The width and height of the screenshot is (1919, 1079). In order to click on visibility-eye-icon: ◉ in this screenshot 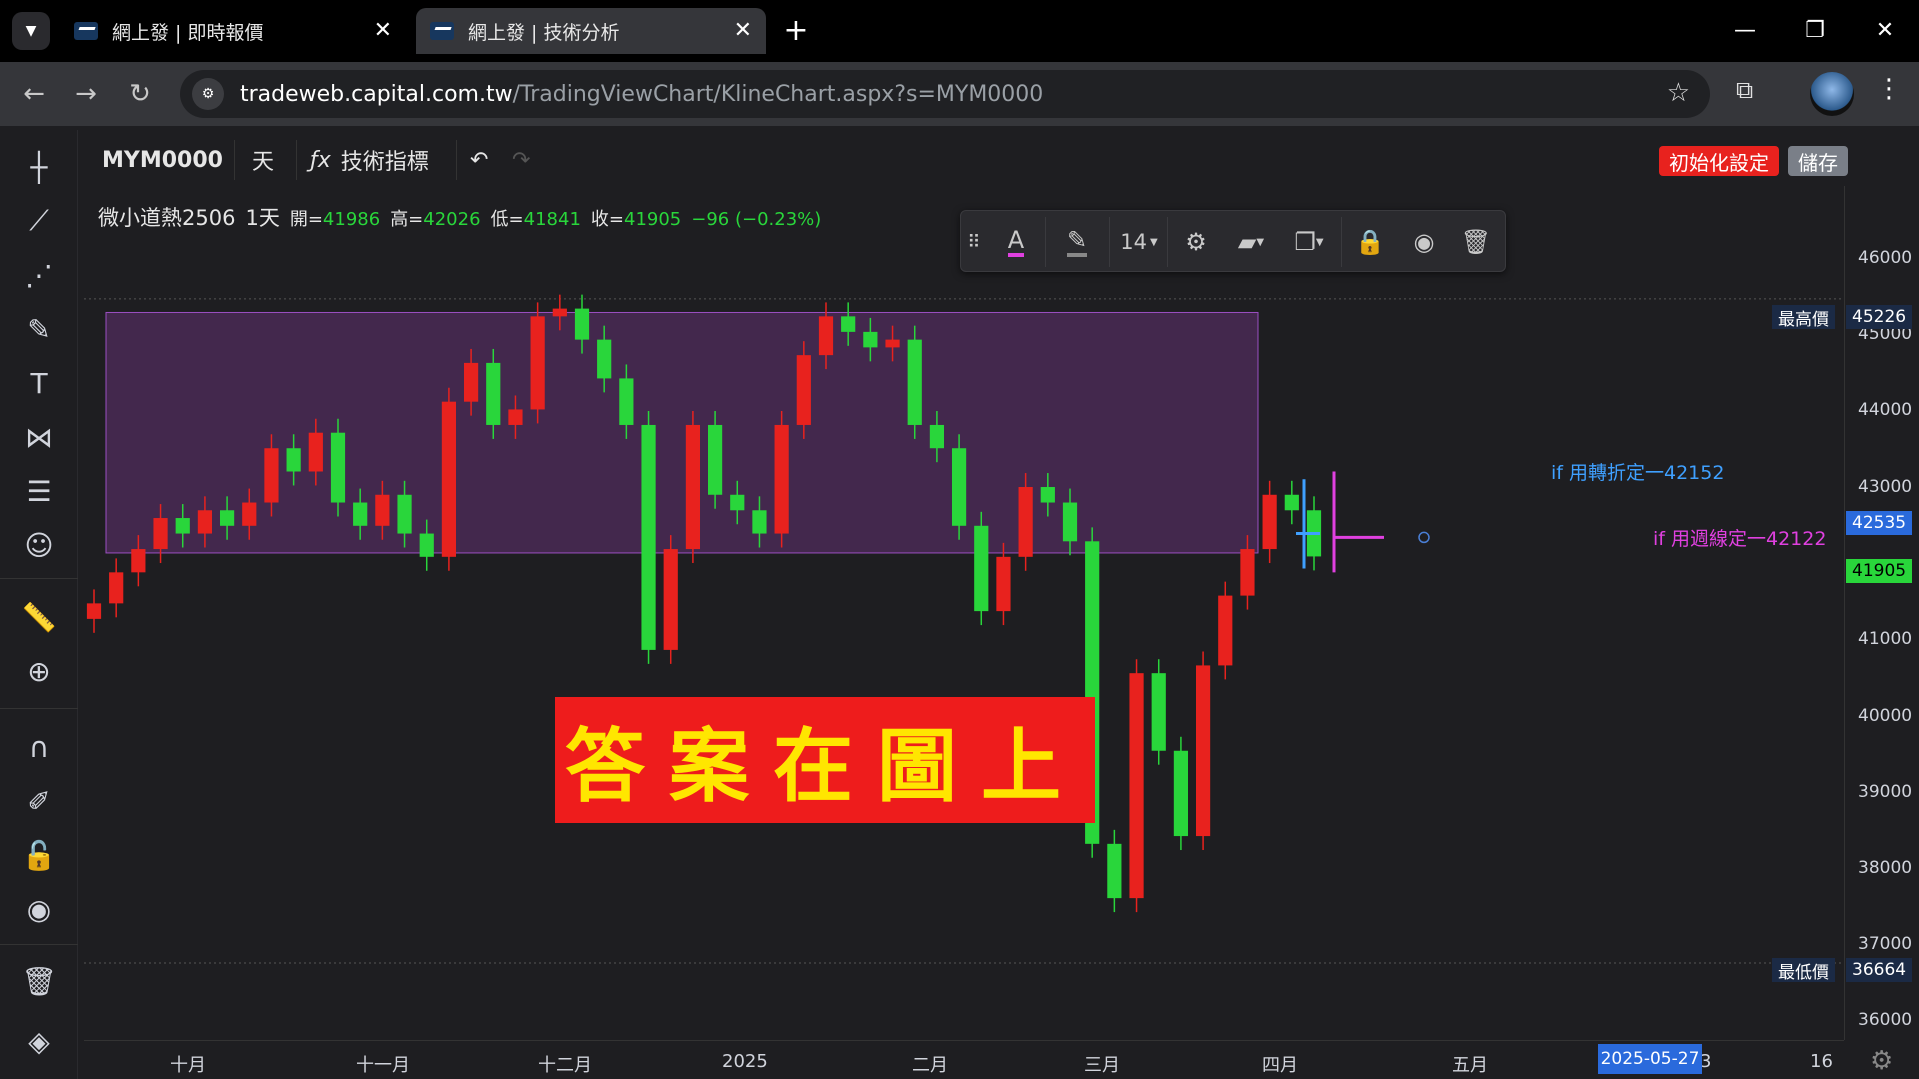, I will do `click(1424, 242)`.